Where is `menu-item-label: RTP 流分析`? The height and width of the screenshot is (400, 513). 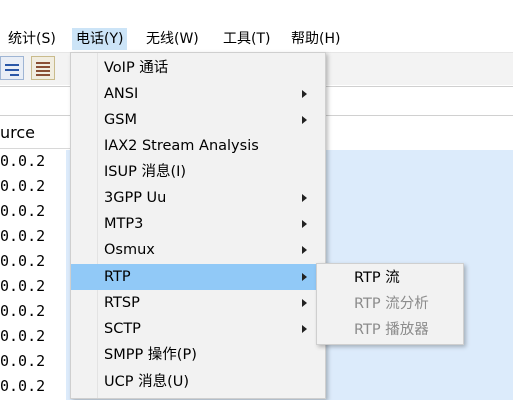 menu-item-label: RTP 流分析 is located at coordinates (391, 304).